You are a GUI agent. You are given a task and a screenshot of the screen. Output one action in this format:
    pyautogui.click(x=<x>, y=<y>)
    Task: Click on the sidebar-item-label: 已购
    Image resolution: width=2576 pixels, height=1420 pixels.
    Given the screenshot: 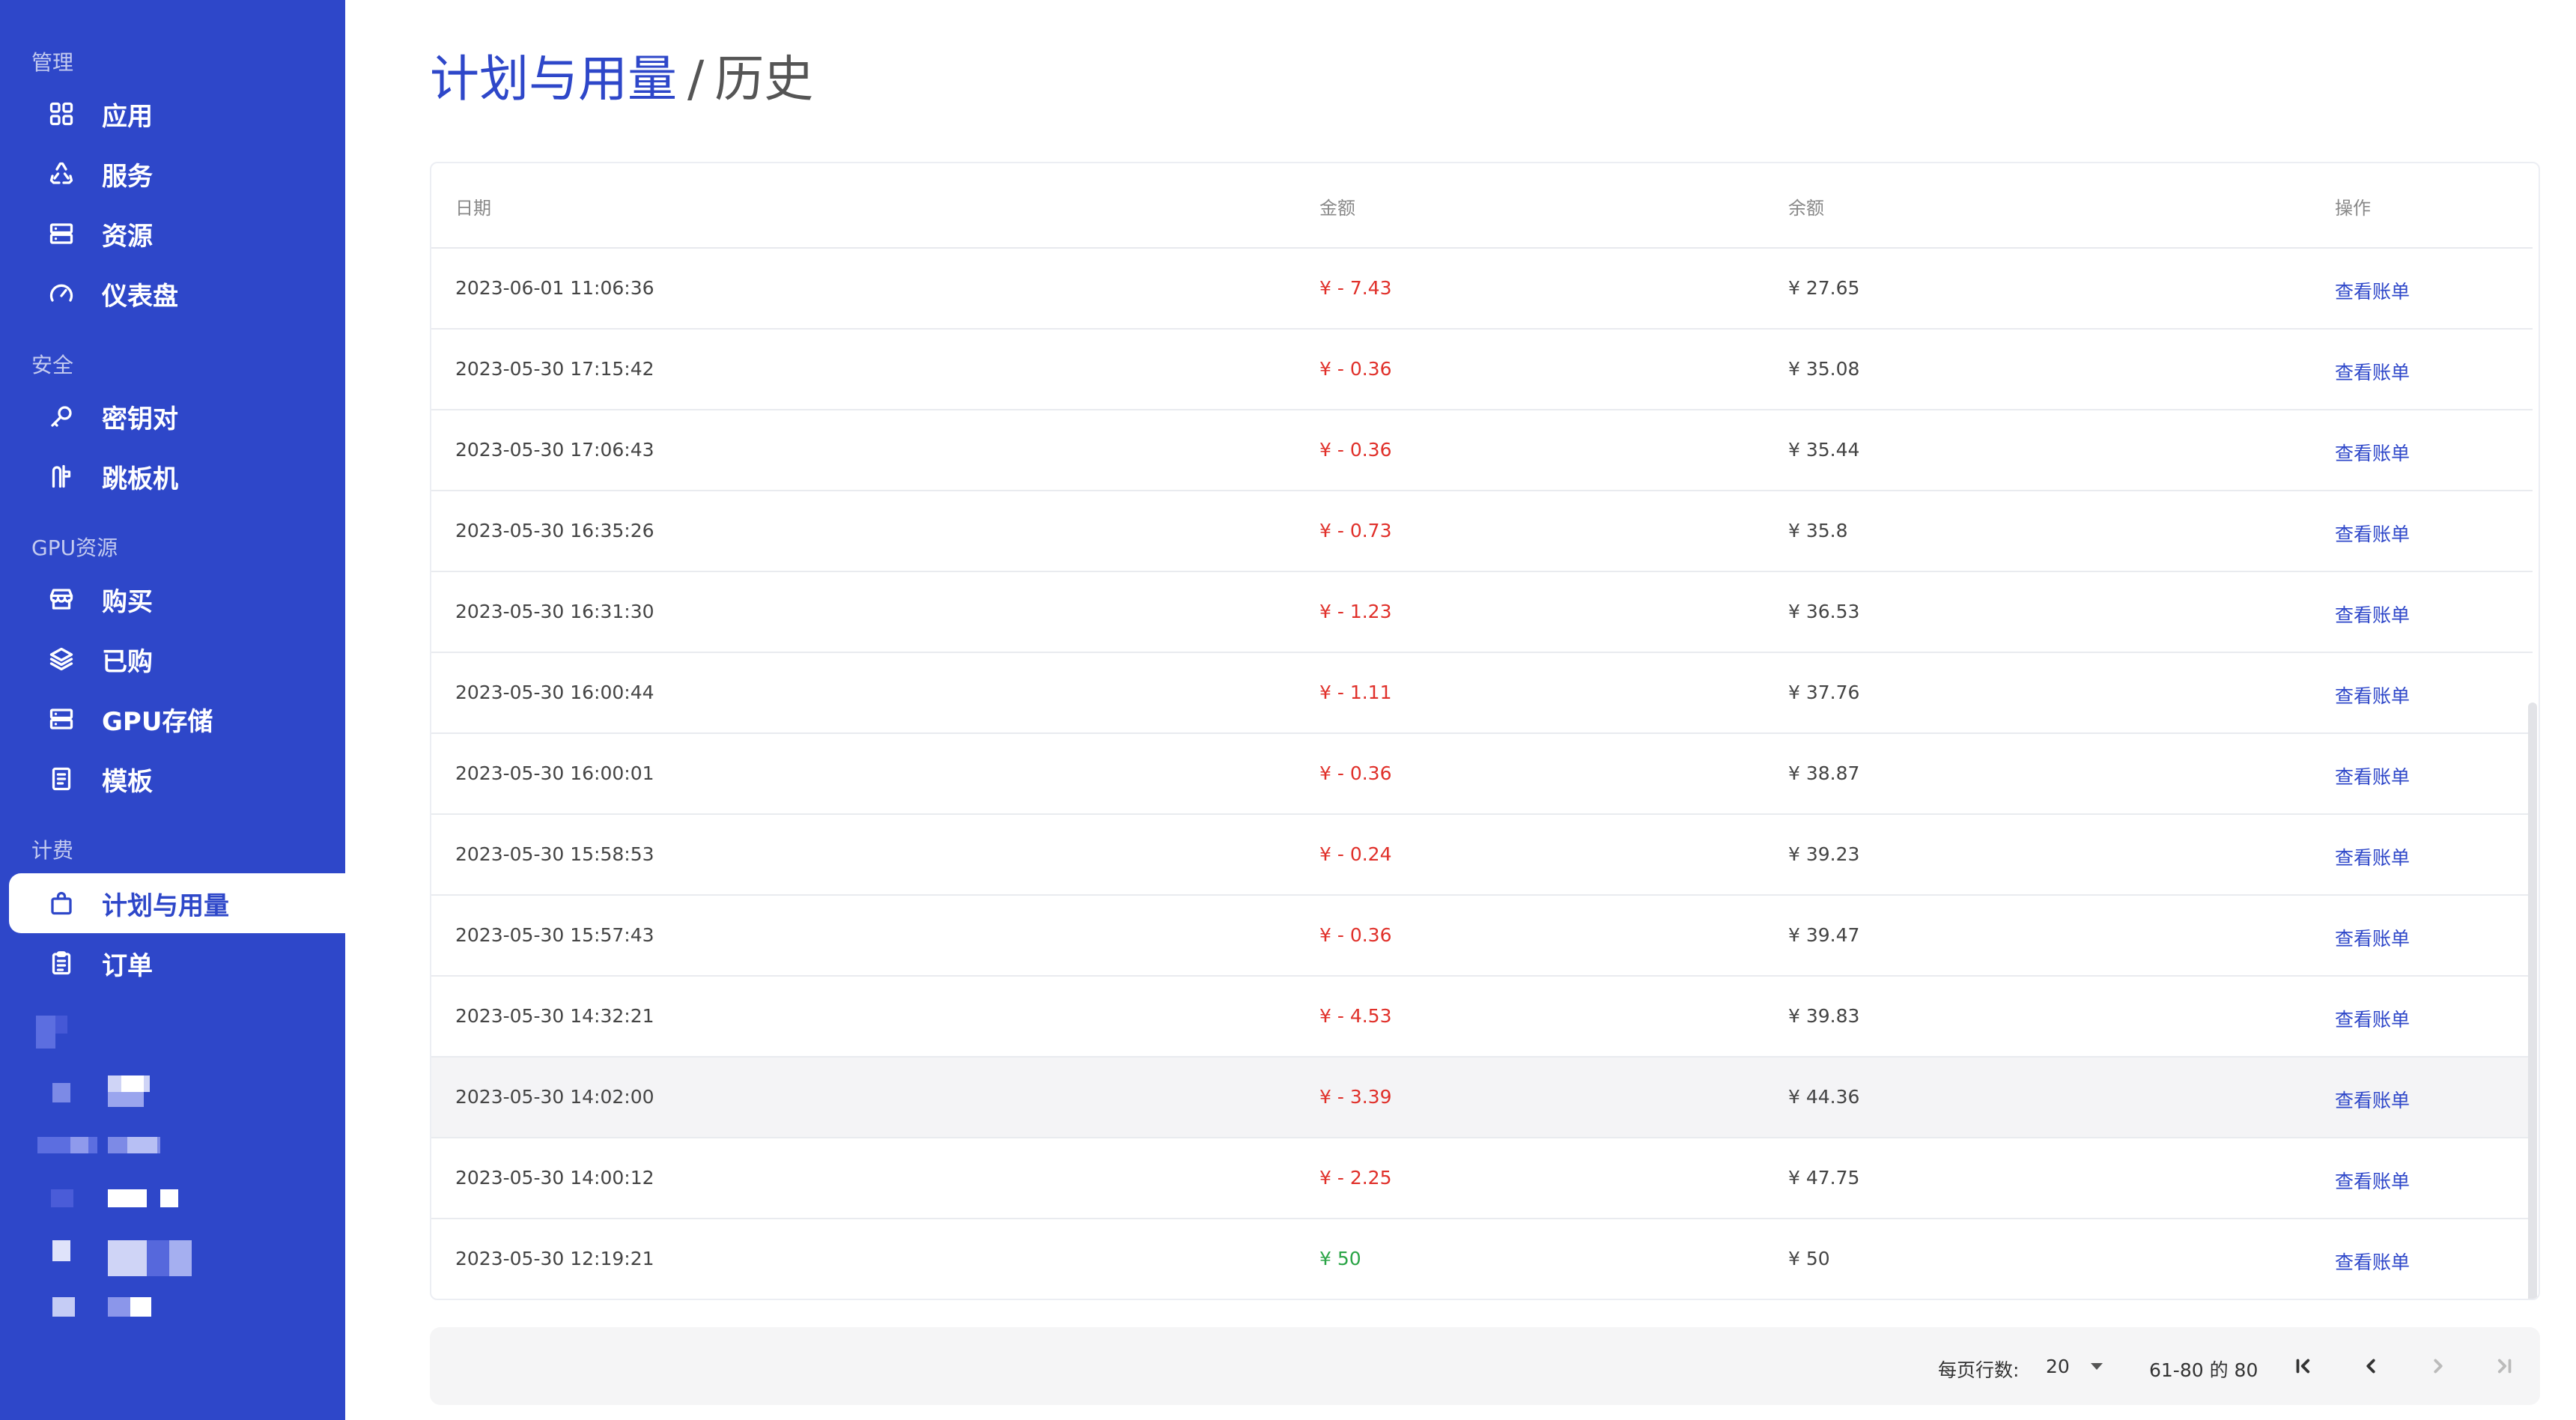 What is the action you would take?
    pyautogui.click(x=127, y=661)
    